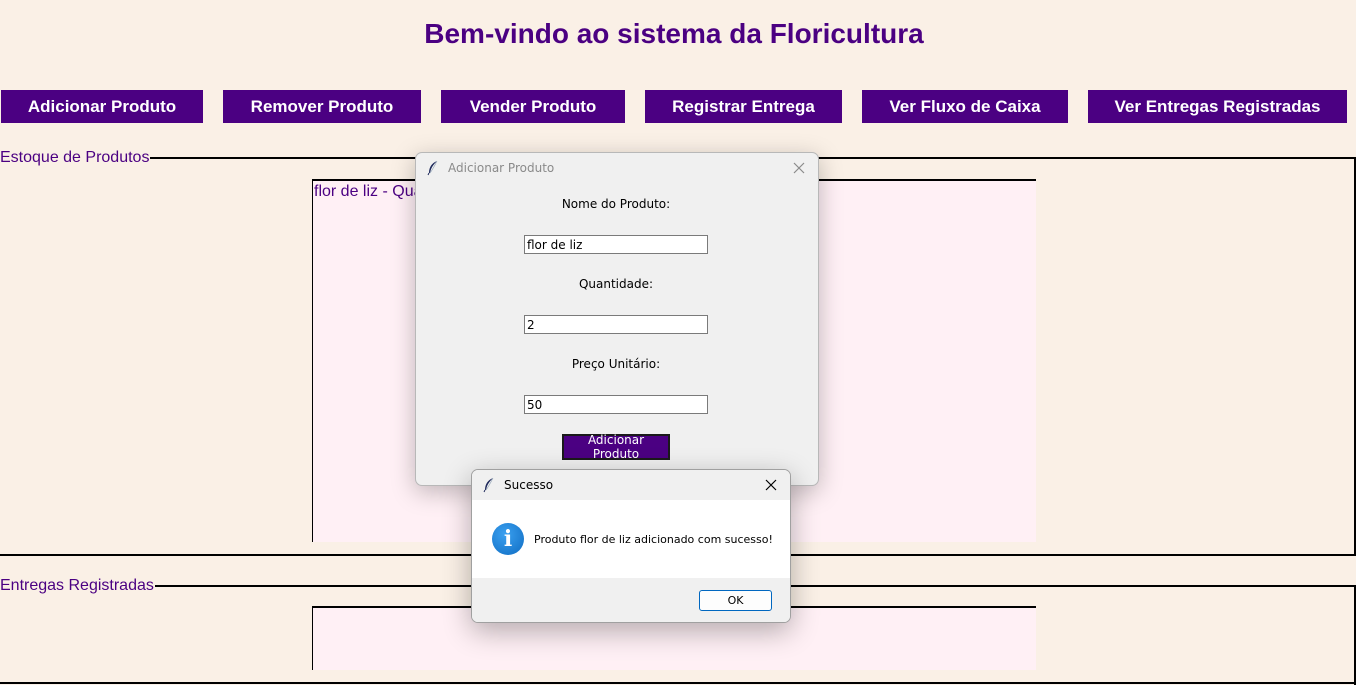 This screenshot has height=685, width=1356. I want to click on stock-frame-label: Estoque de Produtos, so click(75, 158).